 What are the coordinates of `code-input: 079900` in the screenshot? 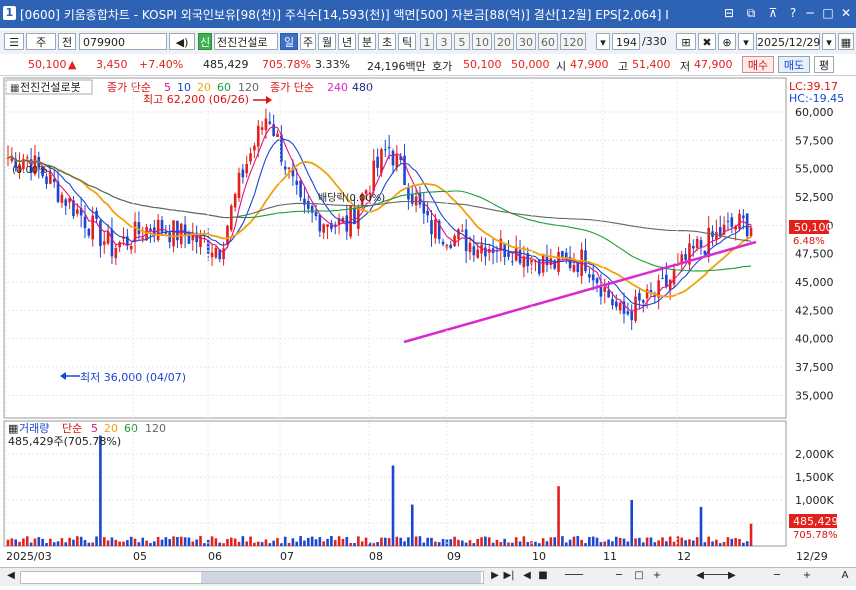 It's located at (123, 41).